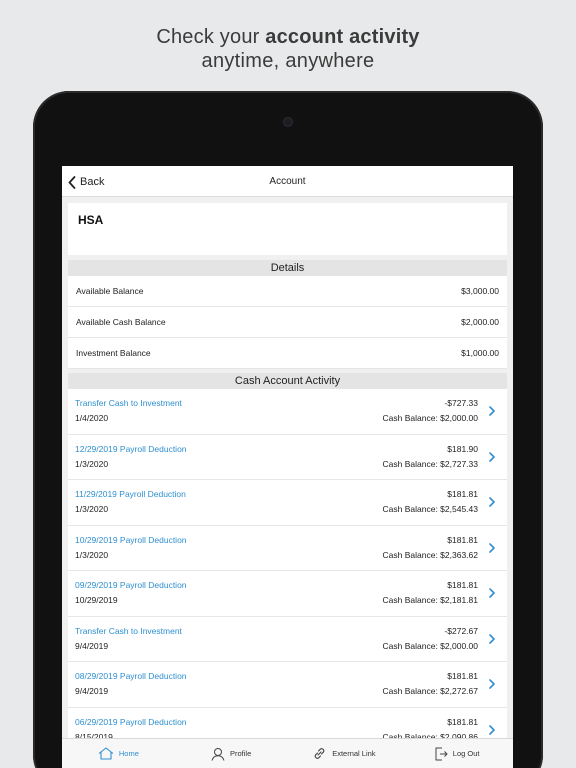 This screenshot has height=768, width=576. I want to click on activity-description: 08/29/2019 Payroll Deduction, so click(131, 676).